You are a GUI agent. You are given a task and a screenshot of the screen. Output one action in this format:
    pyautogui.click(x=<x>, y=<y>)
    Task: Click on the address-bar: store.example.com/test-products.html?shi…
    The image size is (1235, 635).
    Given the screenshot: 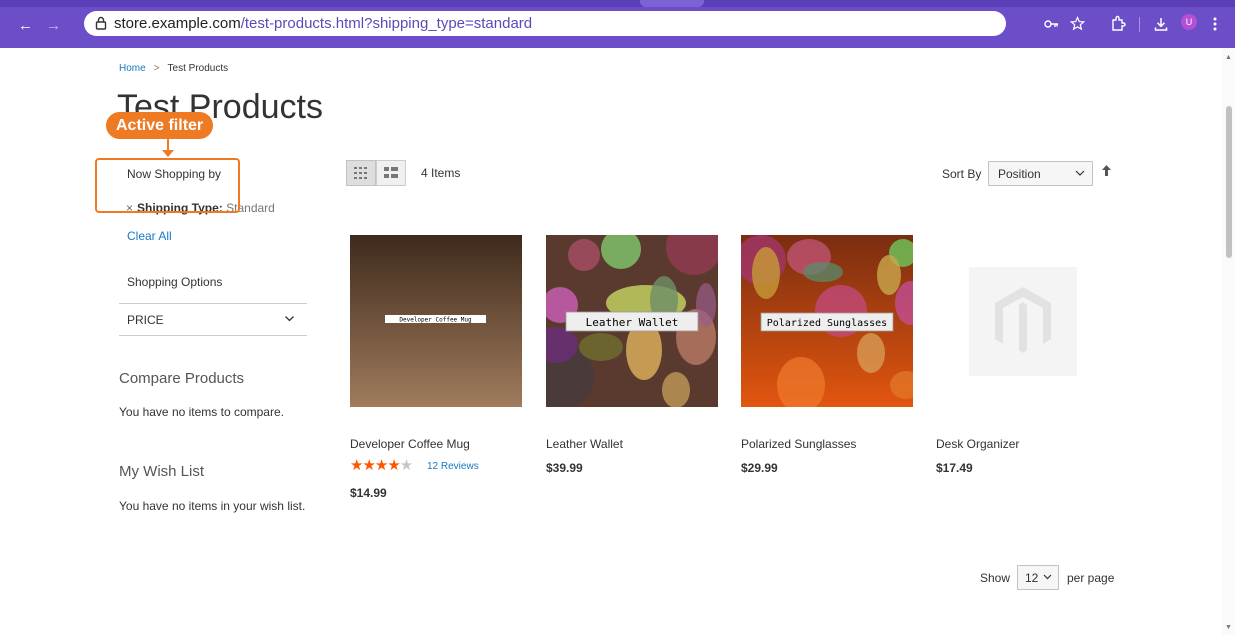 What is the action you would take?
    pyautogui.click(x=545, y=23)
    